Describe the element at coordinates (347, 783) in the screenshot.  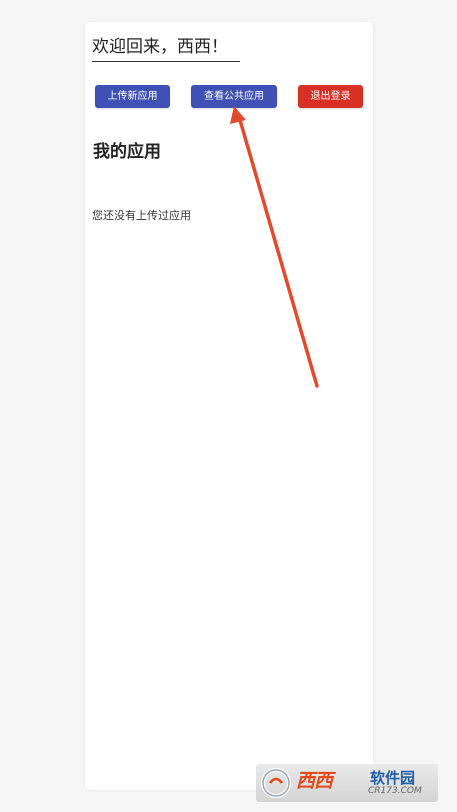
I see `watermark: 西西 软件园 CR173.COM` at that location.